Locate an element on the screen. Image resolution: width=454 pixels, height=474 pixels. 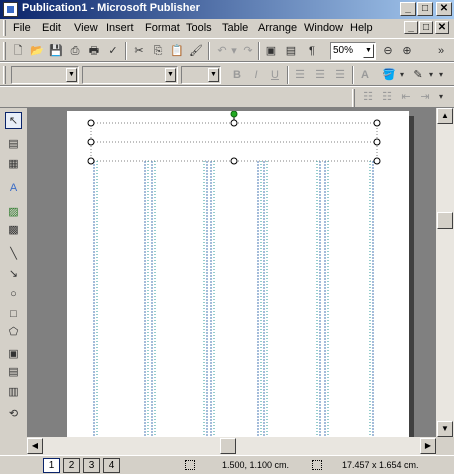
picture-frame-icon: ▨ is located at coordinates (13, 212).